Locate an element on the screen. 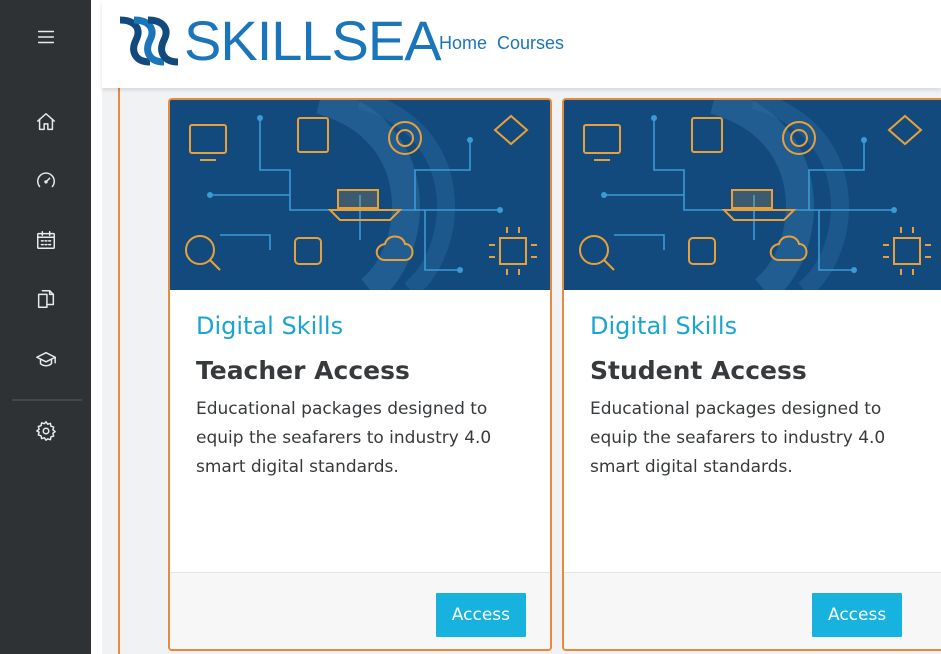 This screenshot has height=654, width=941. dashboard-icon is located at coordinates (45, 180).